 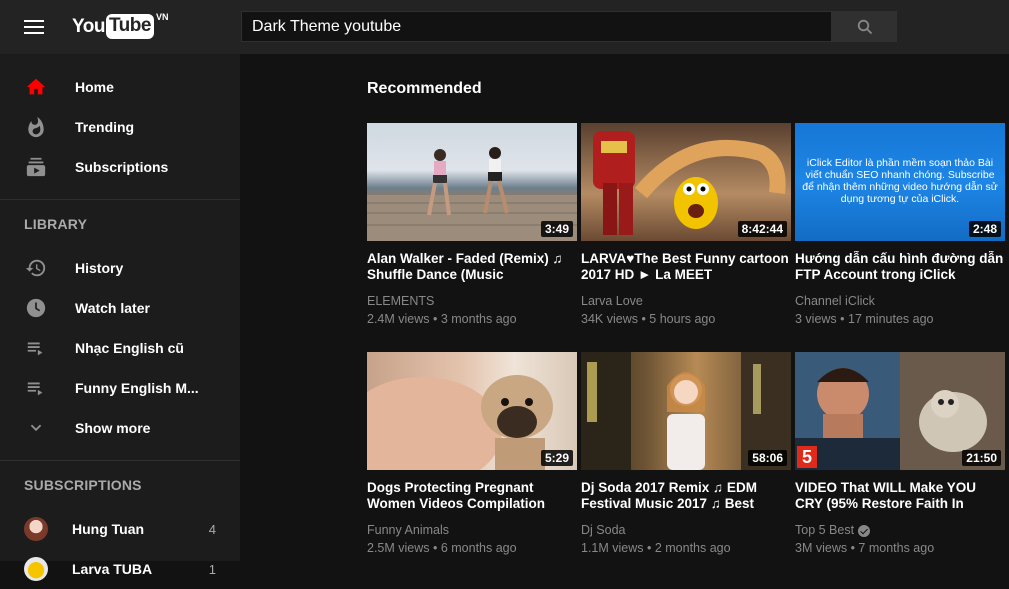 What do you see at coordinates (94, 87) in the screenshot?
I see `sidebar-item-label: Home` at bounding box center [94, 87].